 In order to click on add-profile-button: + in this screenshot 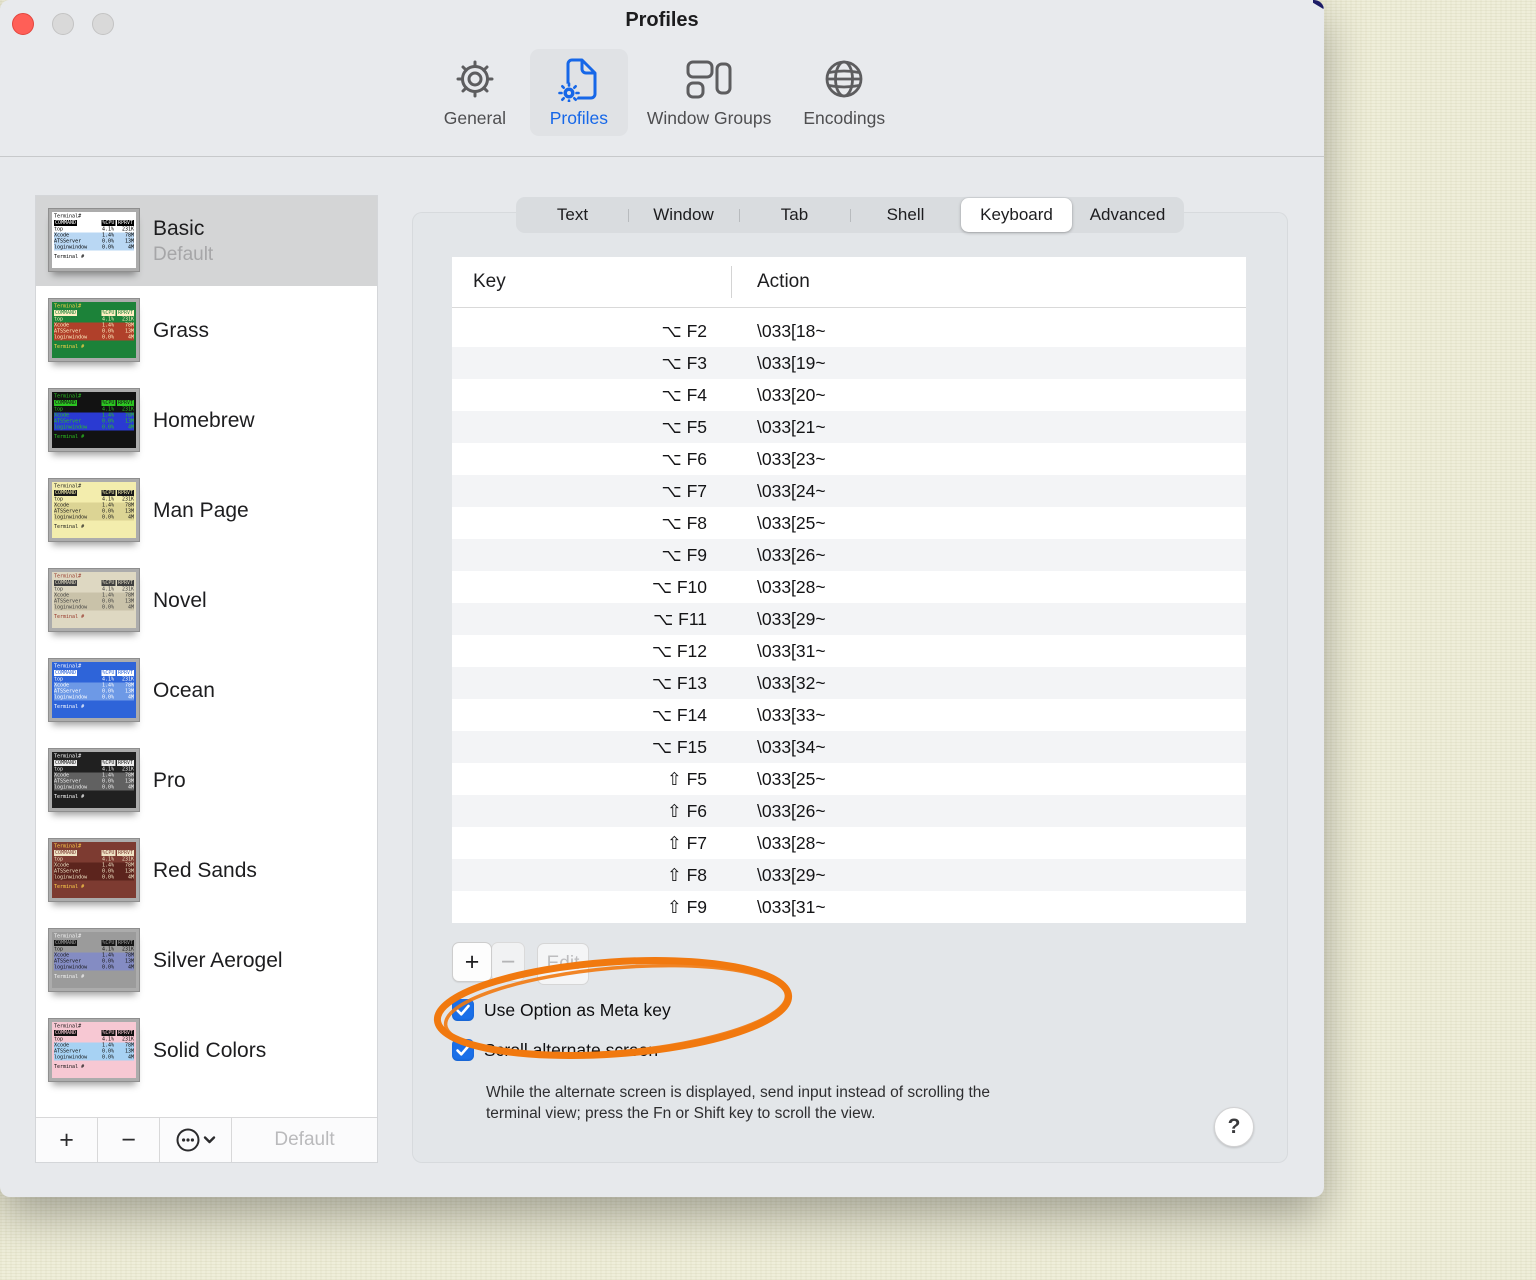, I will do `click(67, 1140)`.